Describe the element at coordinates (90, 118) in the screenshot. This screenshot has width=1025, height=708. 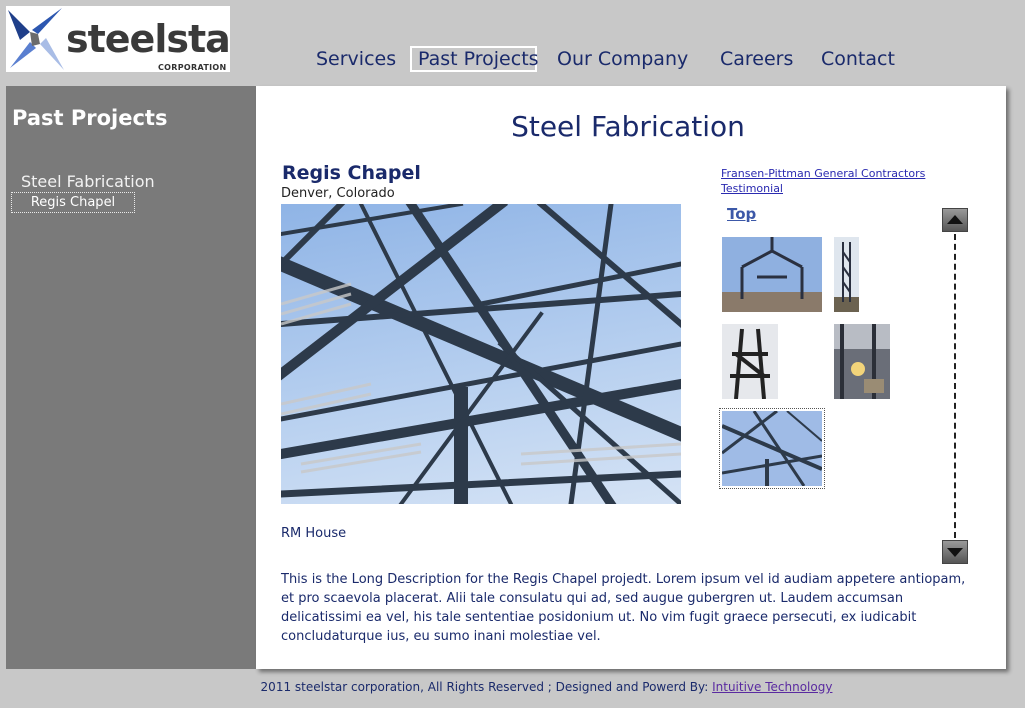
I see `sidebar-title: Past Projects` at that location.